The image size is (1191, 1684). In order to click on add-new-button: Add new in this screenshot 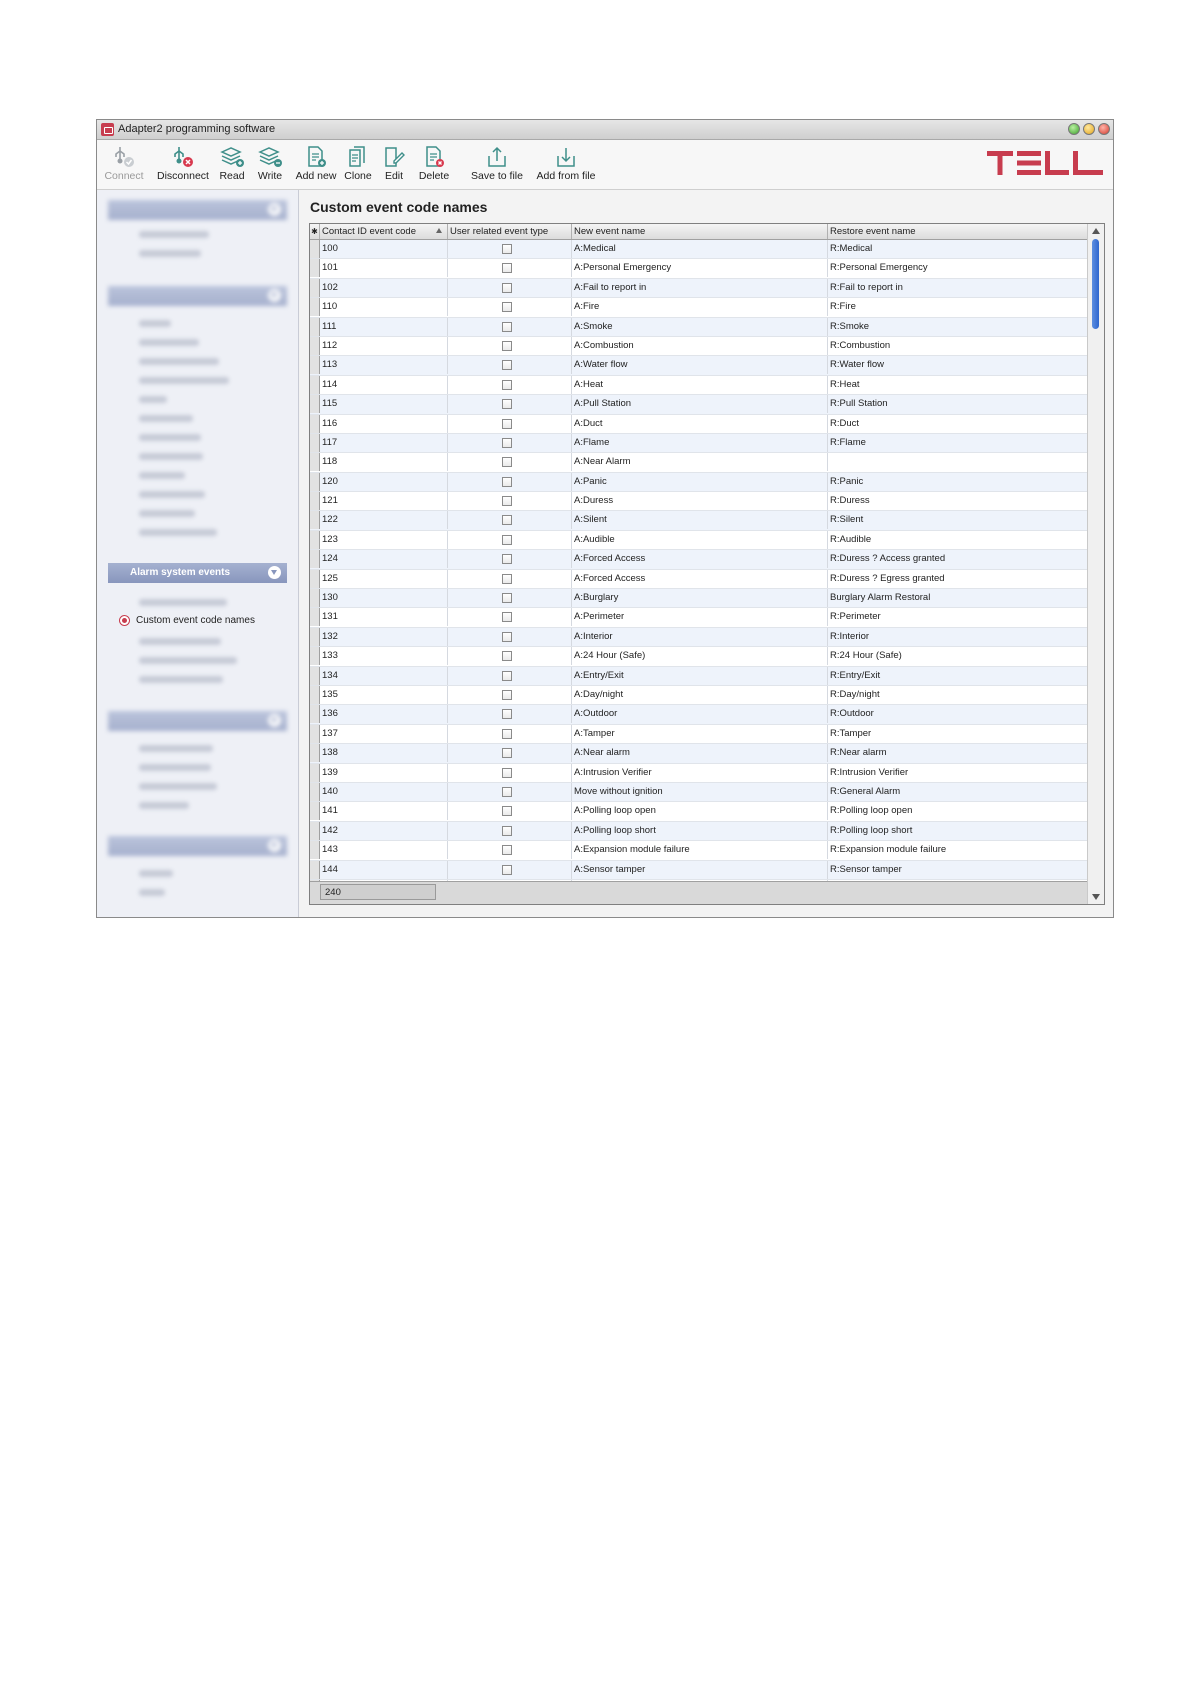, I will do `click(316, 164)`.